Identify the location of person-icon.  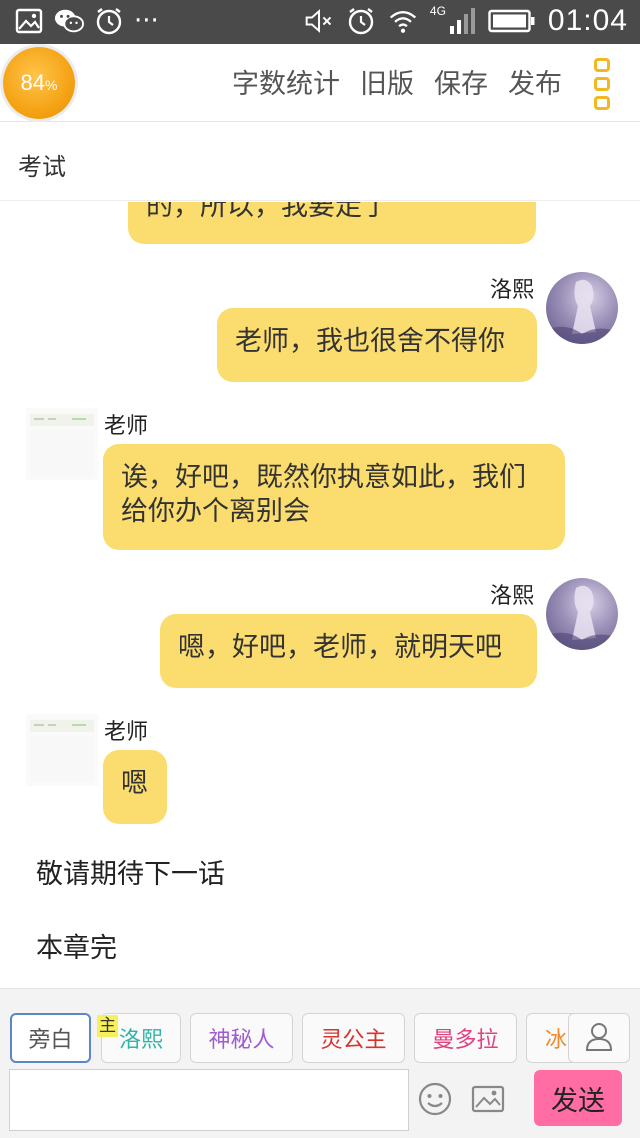
(599, 1038).